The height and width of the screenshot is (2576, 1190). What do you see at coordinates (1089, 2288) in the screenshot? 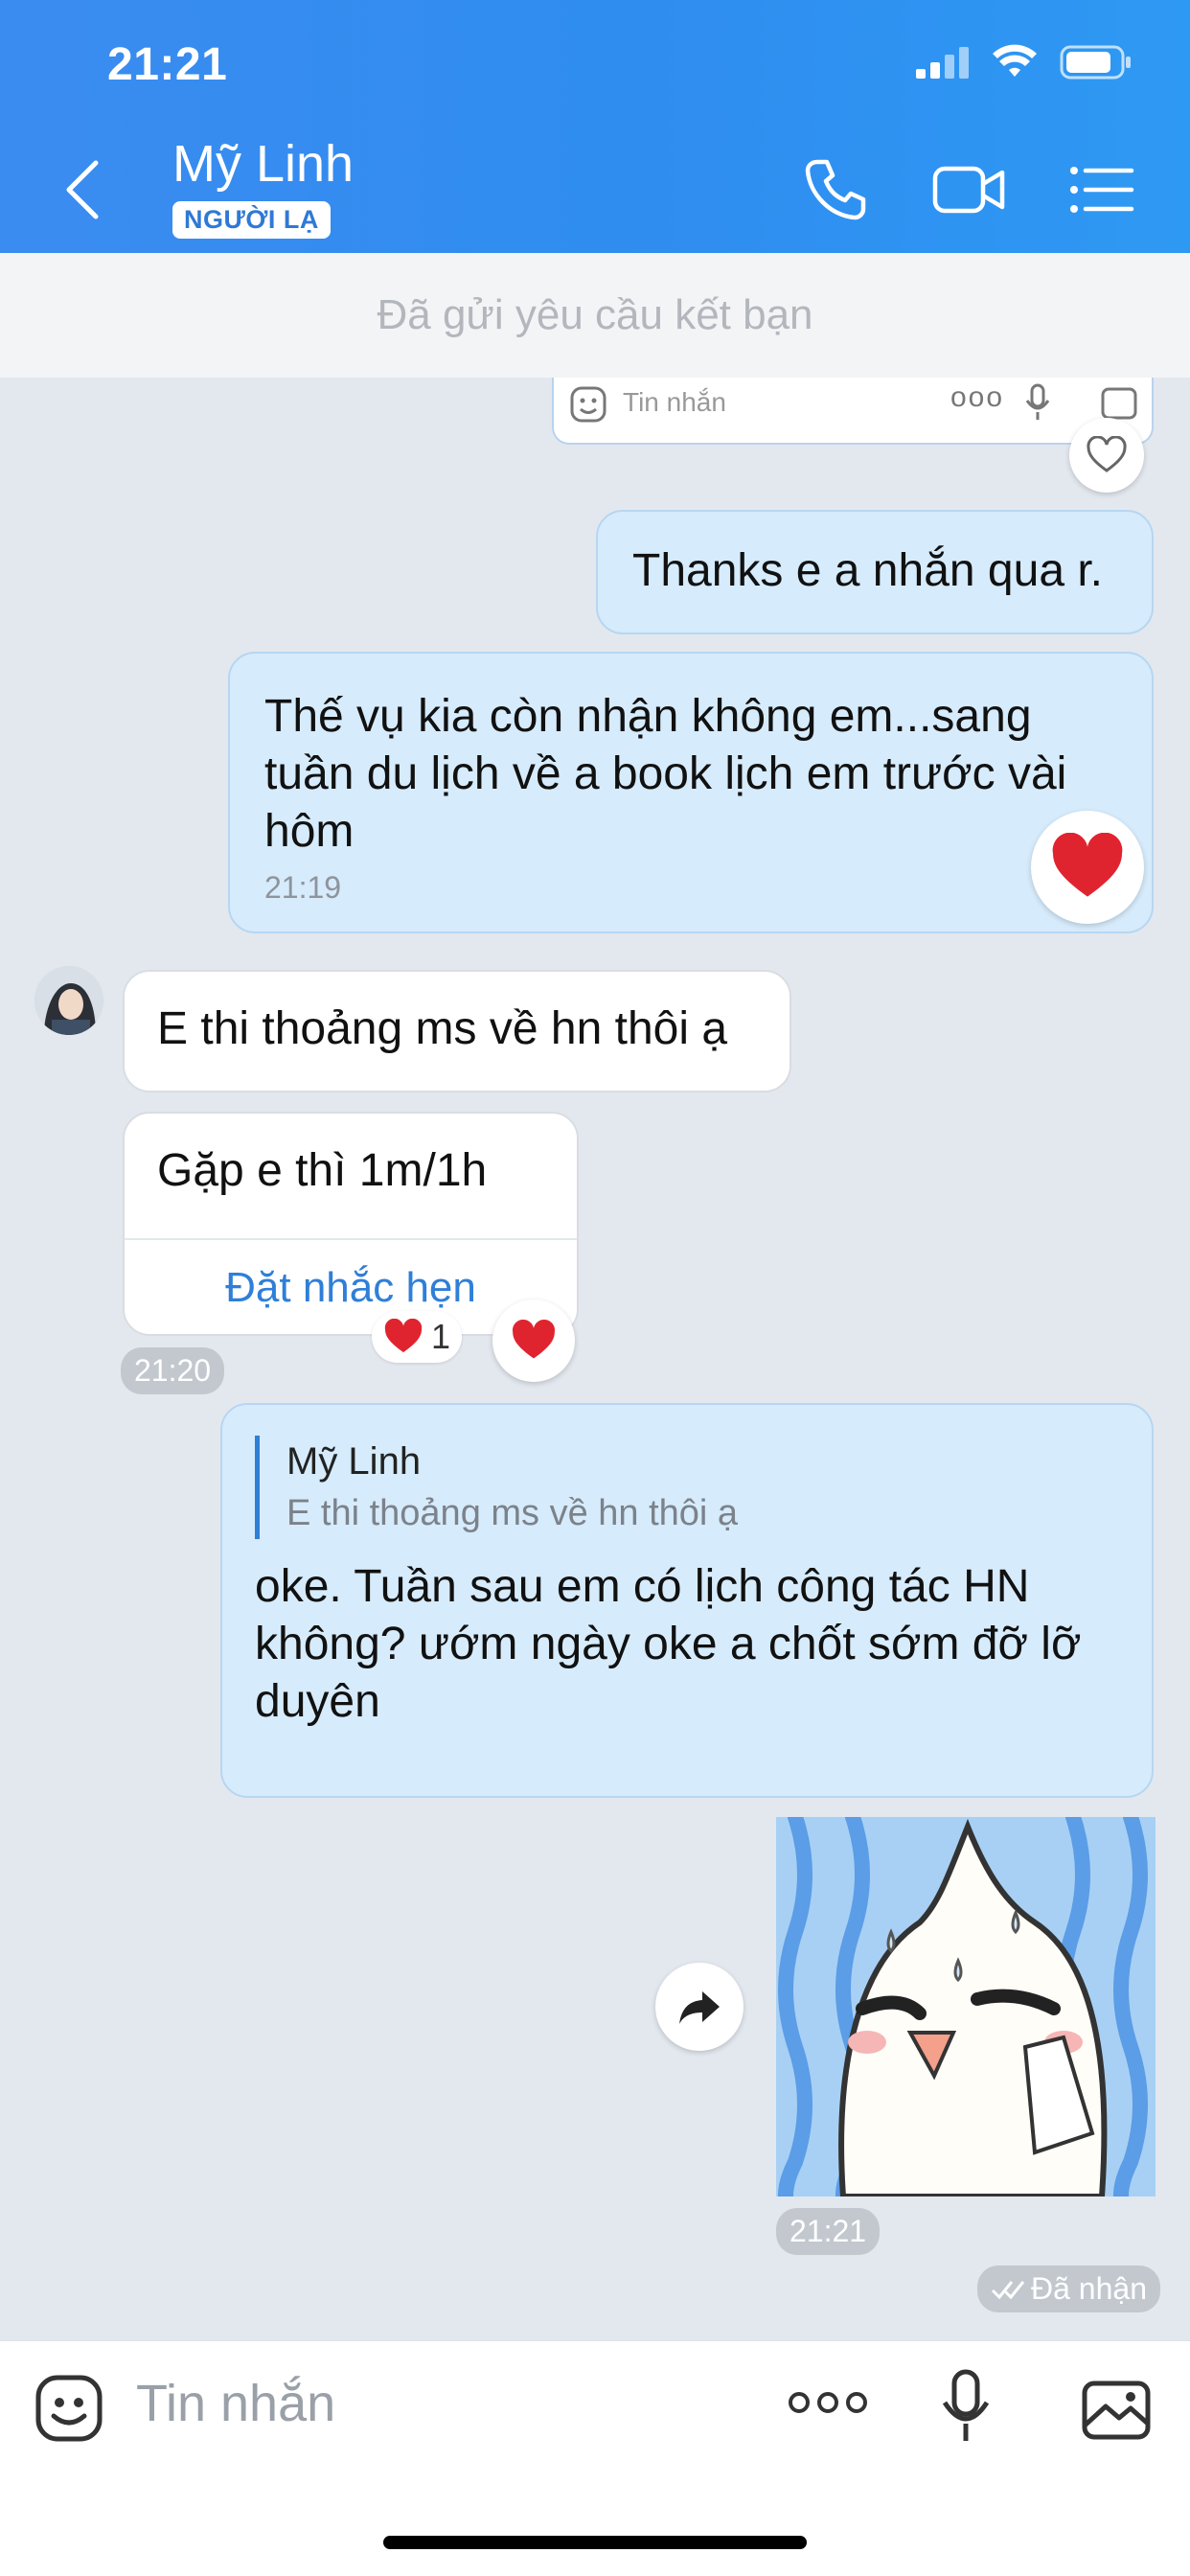
I see `delivery-status-text: Đã nhận` at bounding box center [1089, 2288].